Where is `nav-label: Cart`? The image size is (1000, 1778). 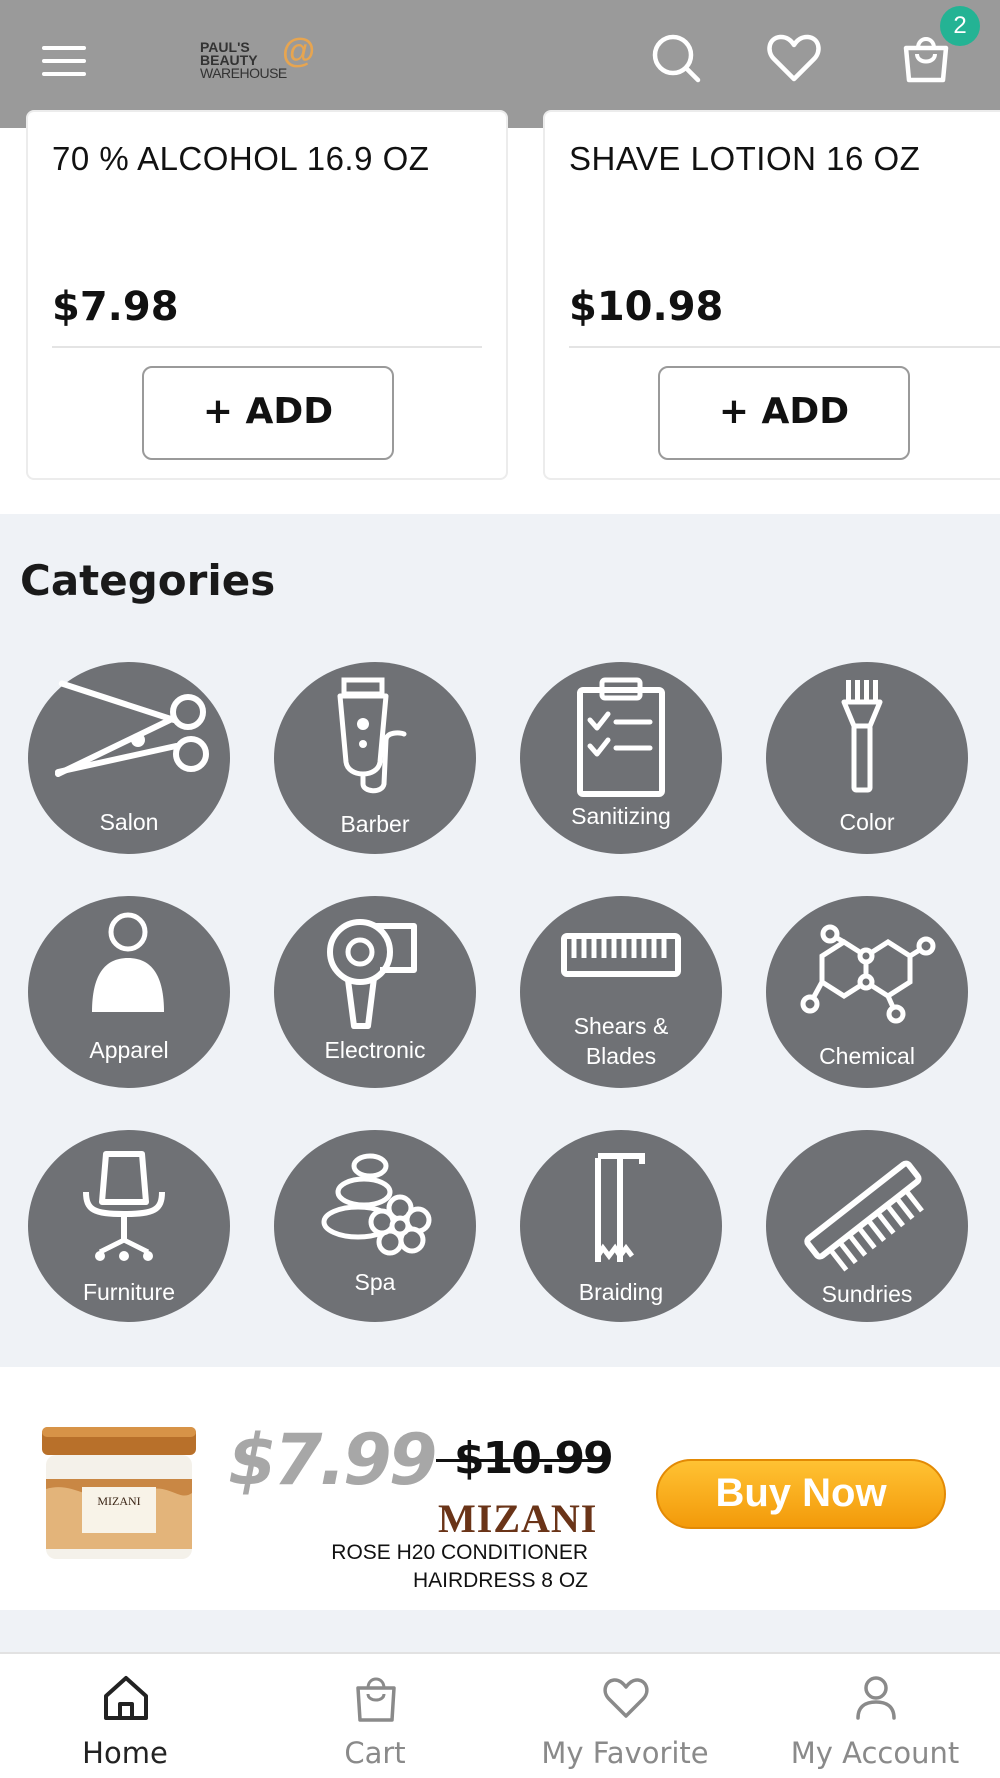
nav-label: Cart is located at coordinates (375, 1753).